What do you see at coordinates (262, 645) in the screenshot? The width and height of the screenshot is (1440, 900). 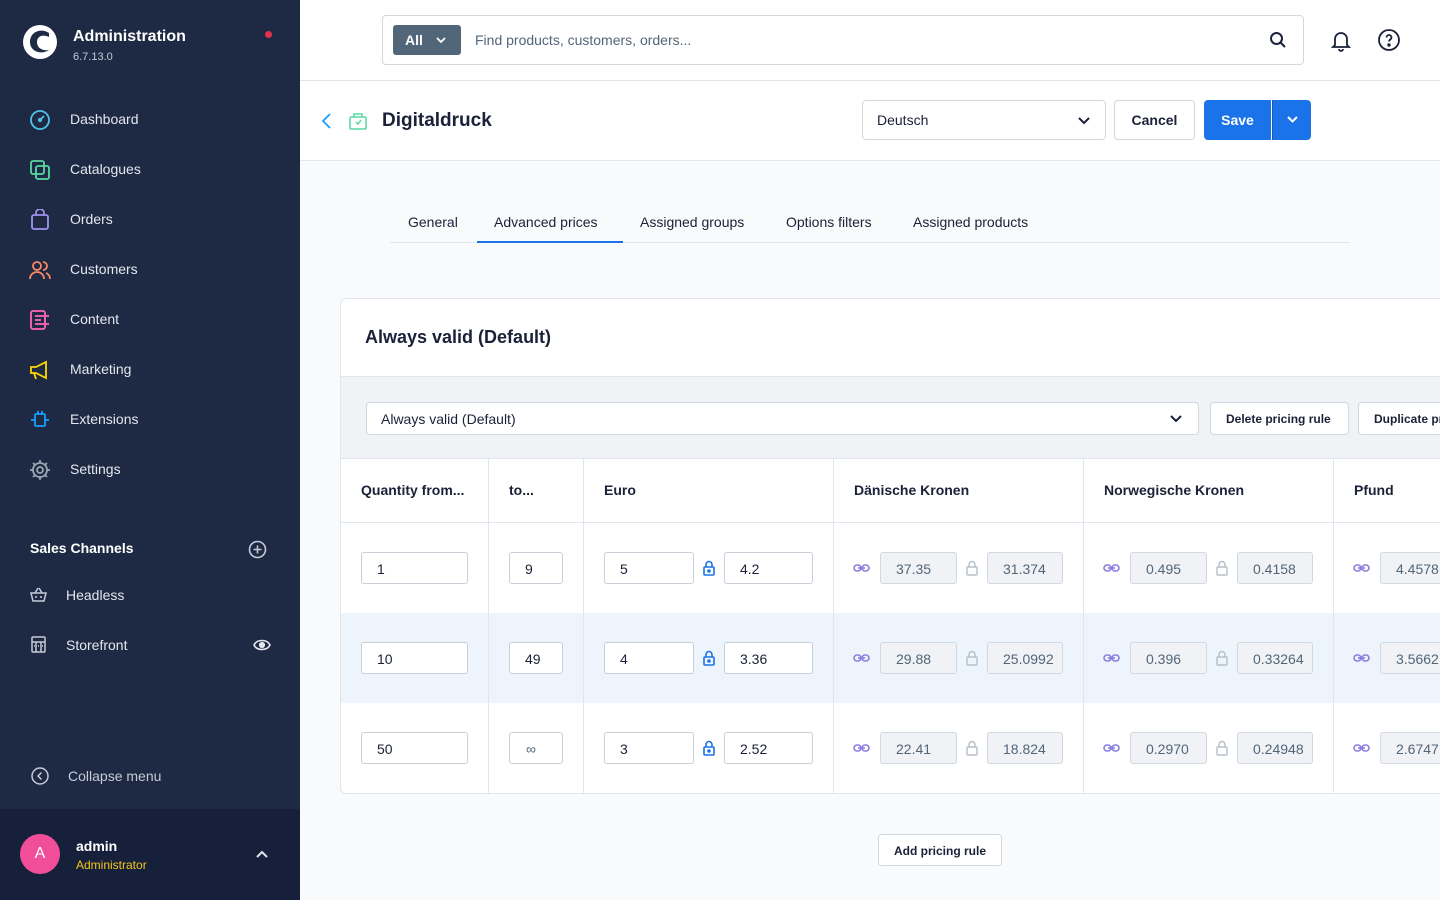 I see `eye-icon` at bounding box center [262, 645].